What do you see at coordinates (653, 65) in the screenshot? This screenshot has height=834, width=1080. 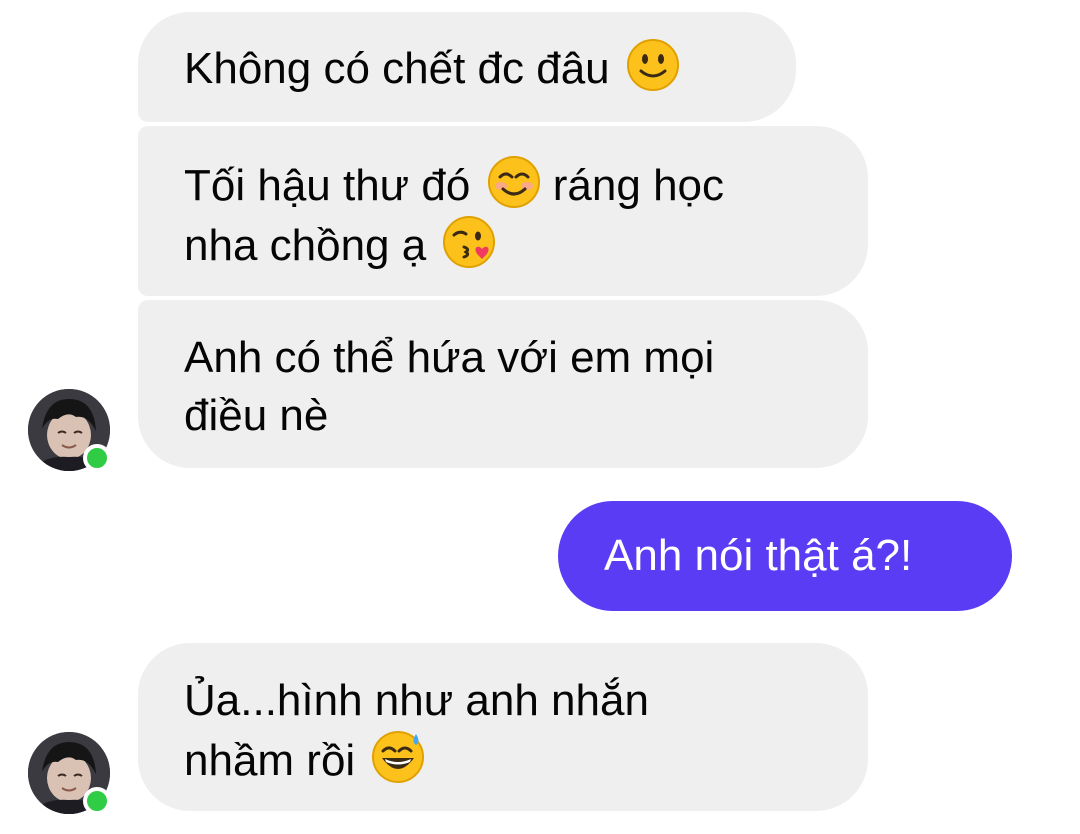 I see `slightly-smiling-face-icon` at bounding box center [653, 65].